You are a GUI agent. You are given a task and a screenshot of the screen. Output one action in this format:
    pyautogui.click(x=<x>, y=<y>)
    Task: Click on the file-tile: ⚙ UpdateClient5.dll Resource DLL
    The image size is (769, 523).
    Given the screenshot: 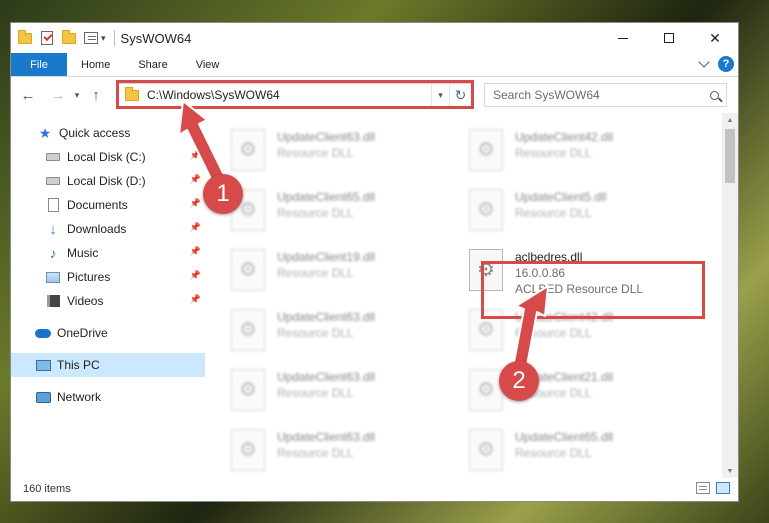 What is the action you would take?
    pyautogui.click(x=588, y=211)
    